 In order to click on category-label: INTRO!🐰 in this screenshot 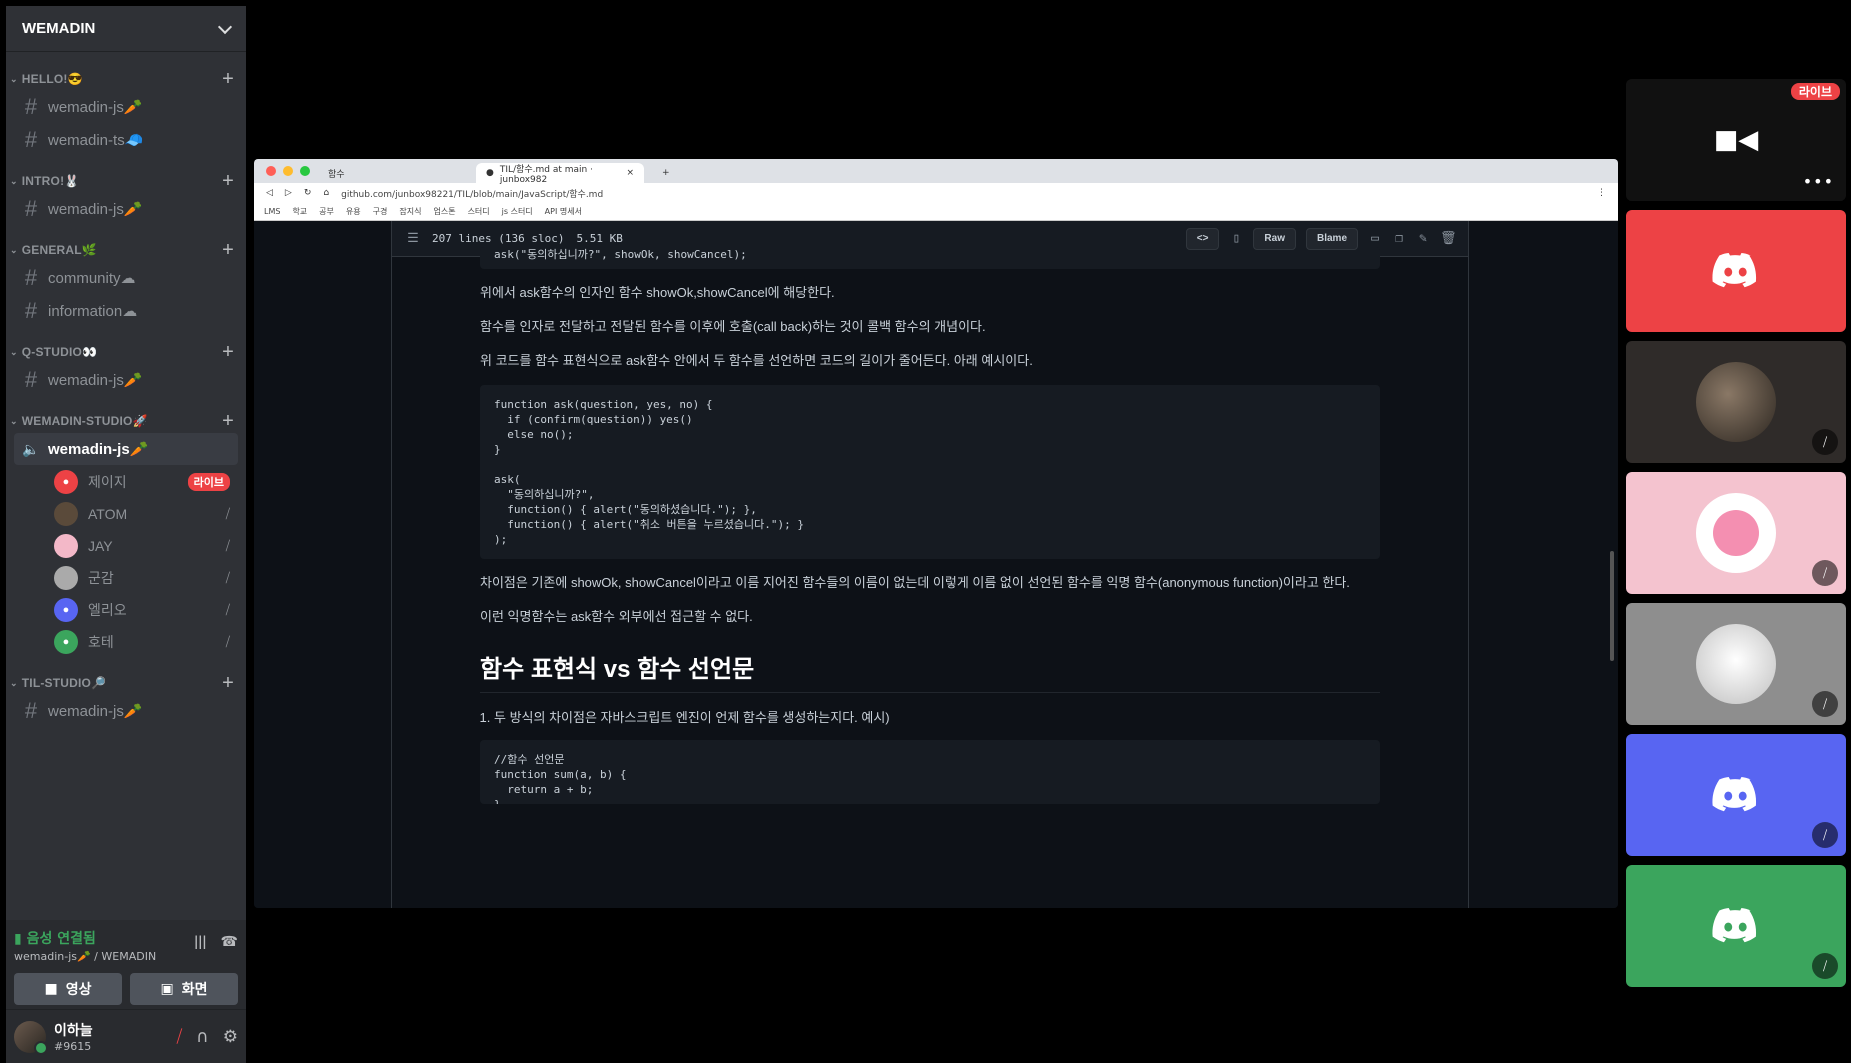, I will do `click(50, 181)`.